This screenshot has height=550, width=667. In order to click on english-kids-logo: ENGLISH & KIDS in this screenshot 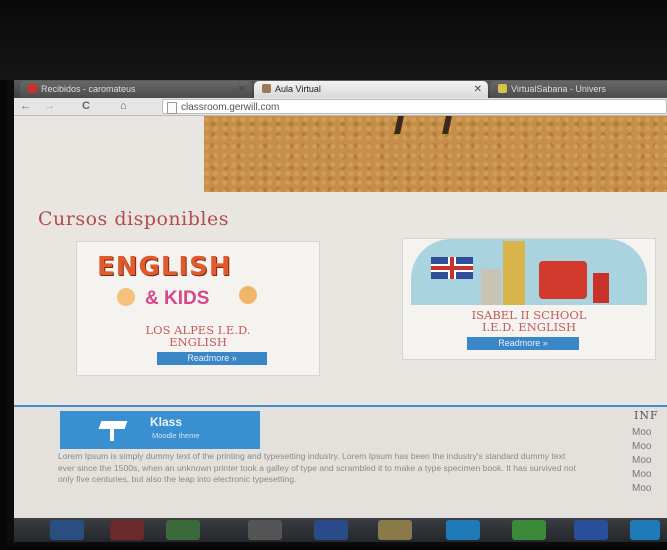, I will do `click(197, 281)`.